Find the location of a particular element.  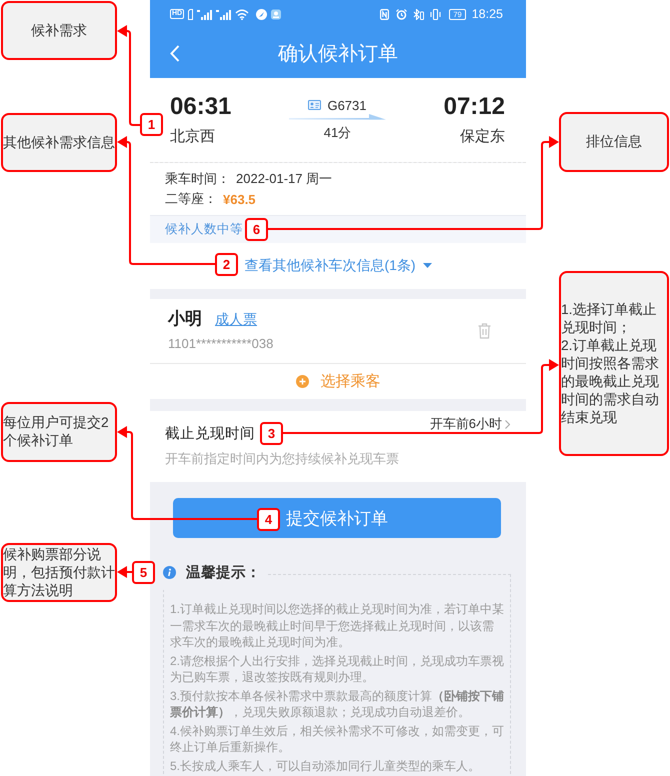

annotation-text: 候补需求 is located at coordinates (59, 31).